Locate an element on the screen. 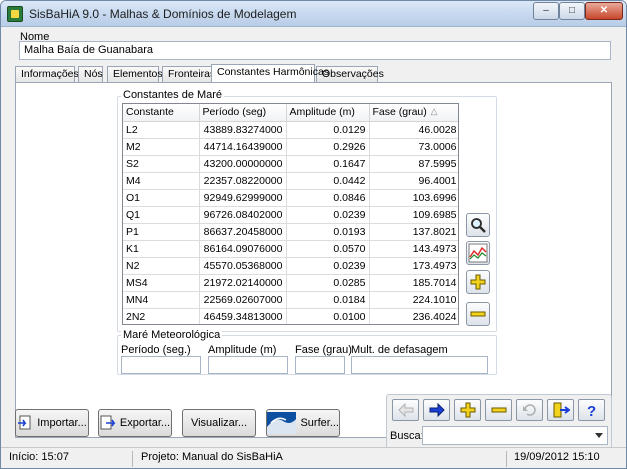 This screenshot has width=627, height=469. cell-fase: 137.8021 is located at coordinates (413, 232).